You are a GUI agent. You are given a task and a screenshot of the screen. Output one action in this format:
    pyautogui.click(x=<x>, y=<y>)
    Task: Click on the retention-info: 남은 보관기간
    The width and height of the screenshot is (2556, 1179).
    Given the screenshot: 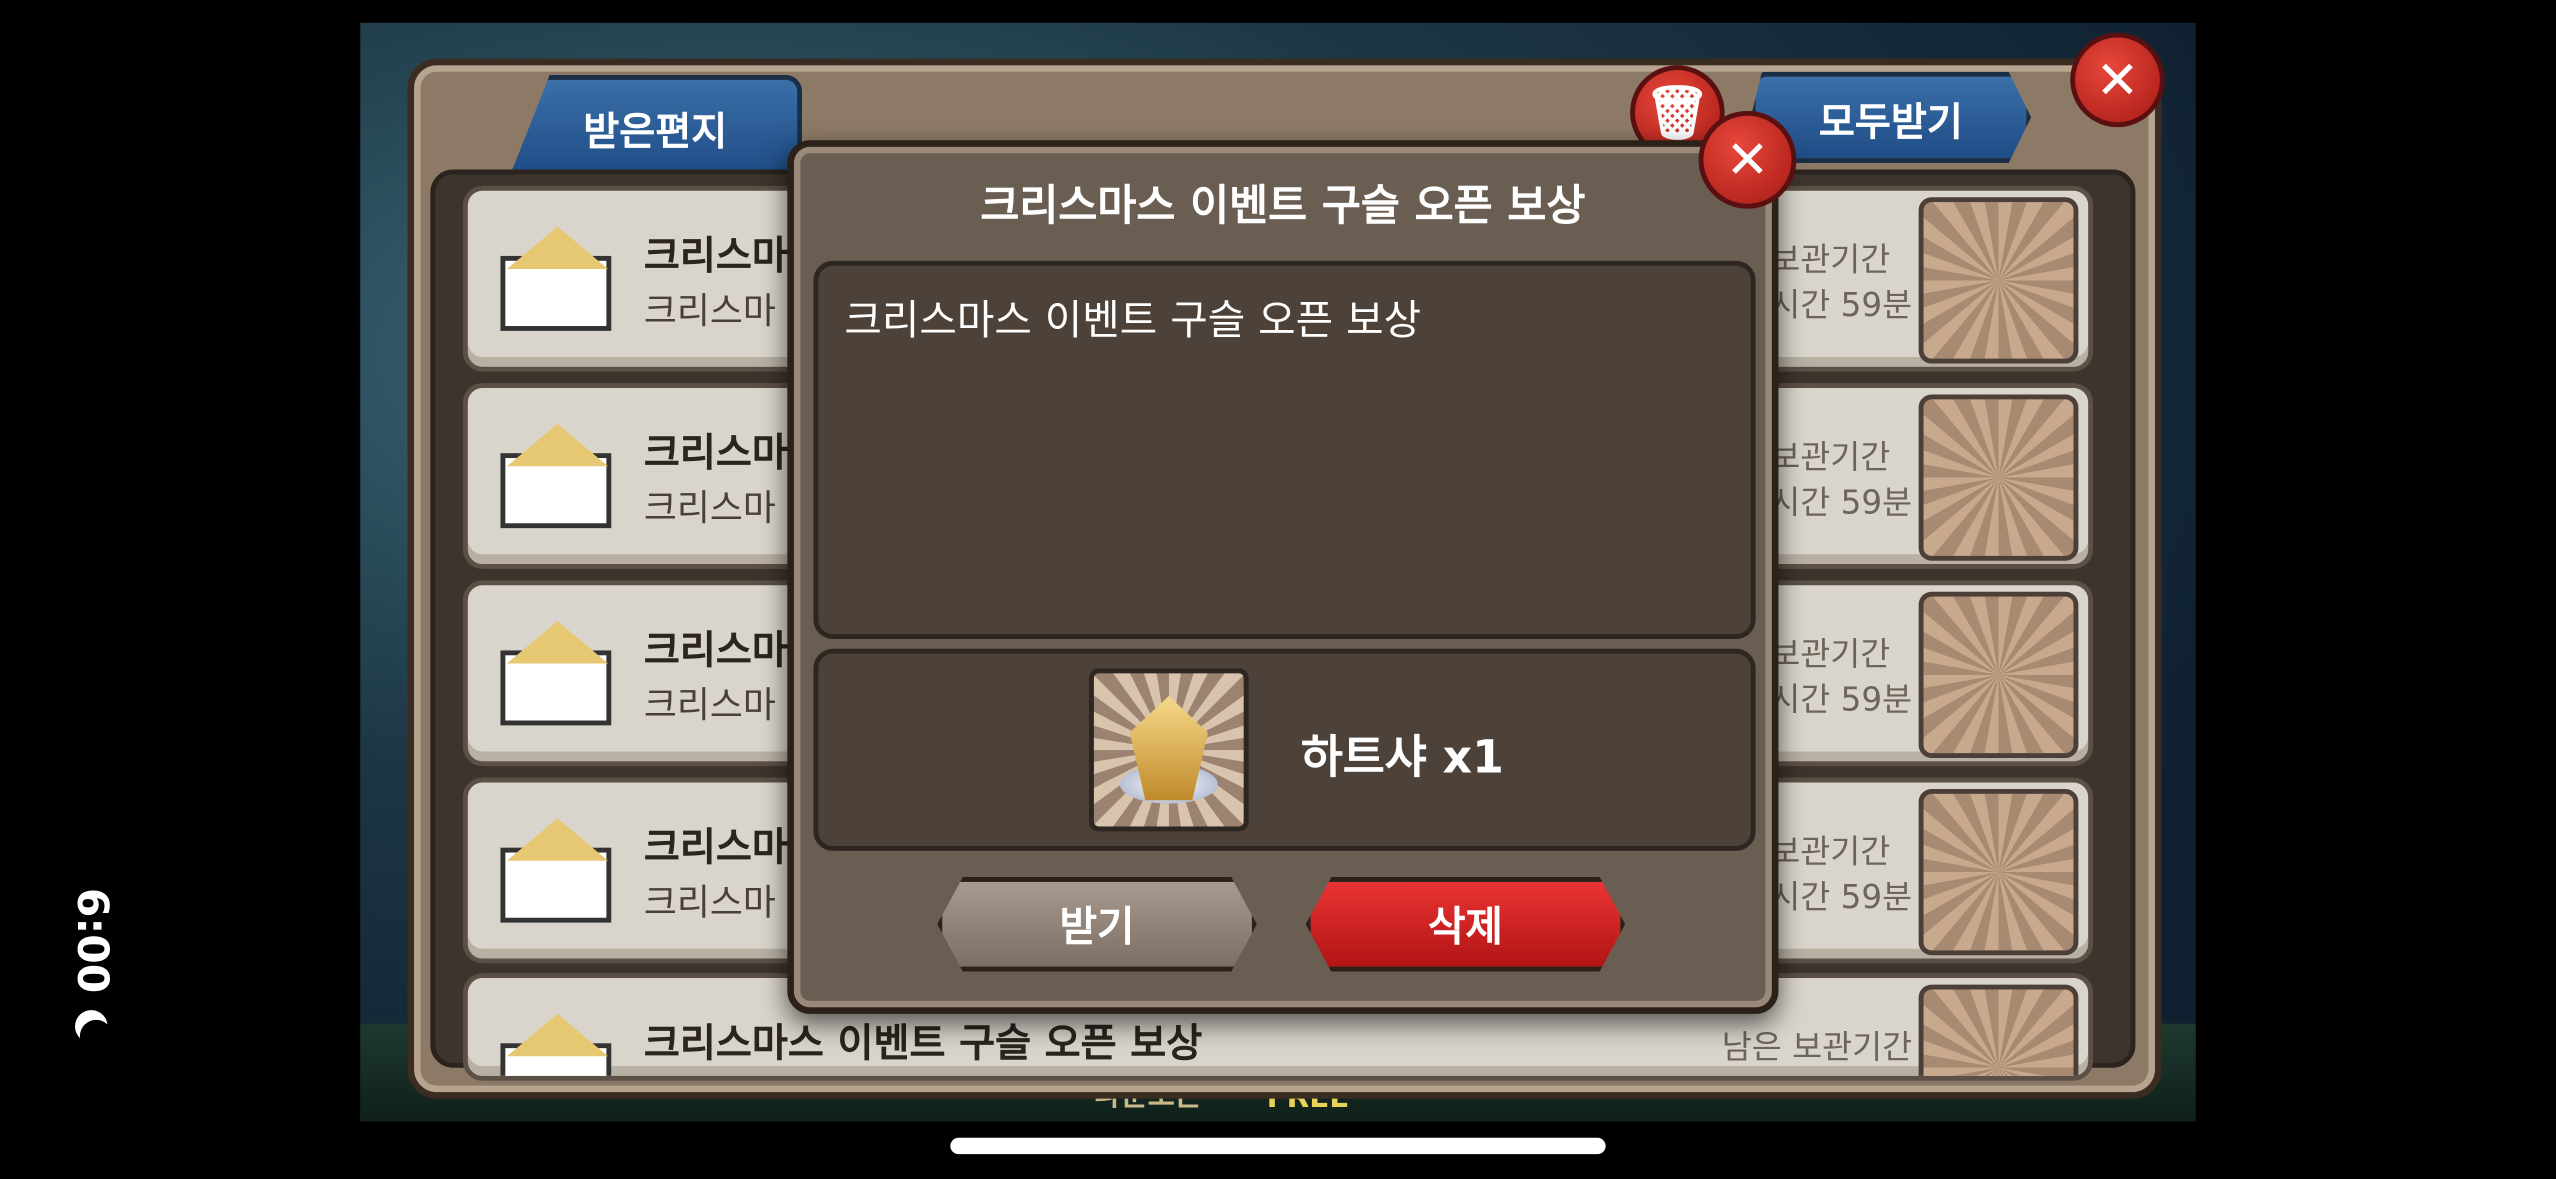 What is the action you would take?
    pyautogui.click(x=1817, y=1047)
    